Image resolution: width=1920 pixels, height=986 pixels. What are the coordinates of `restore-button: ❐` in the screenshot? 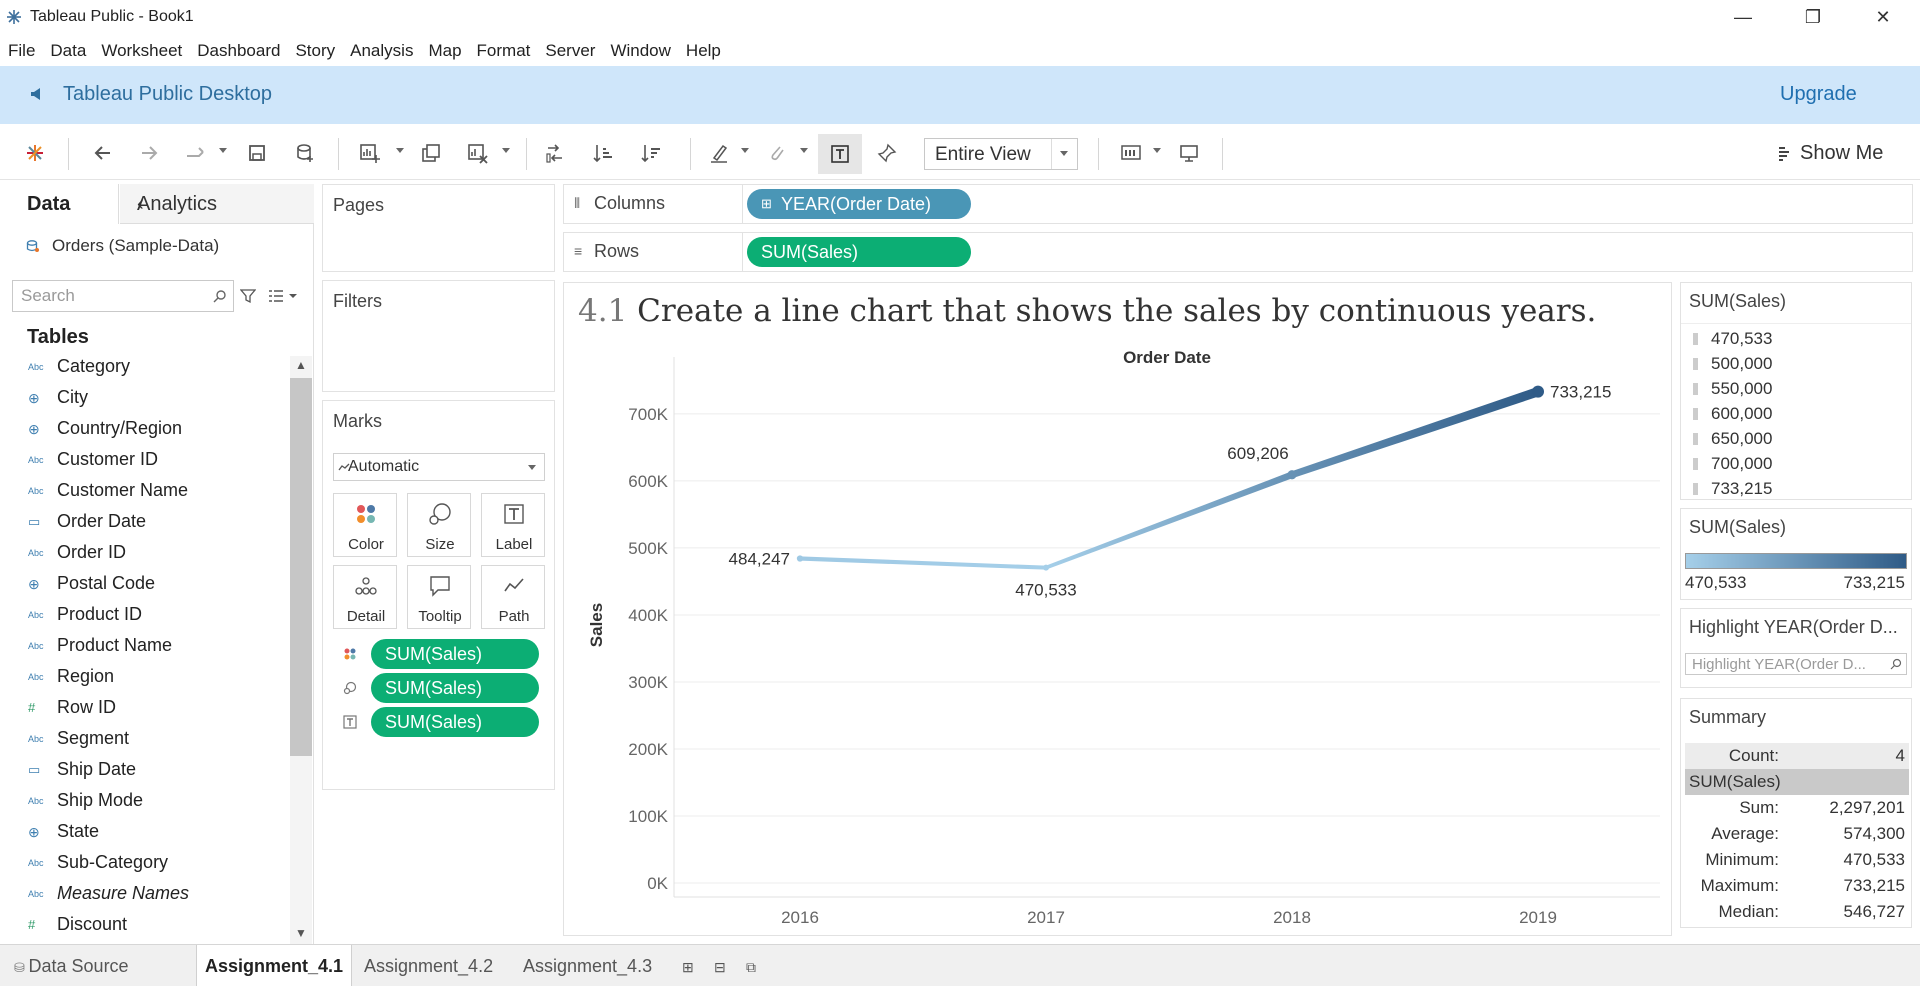 It's located at (1813, 17).